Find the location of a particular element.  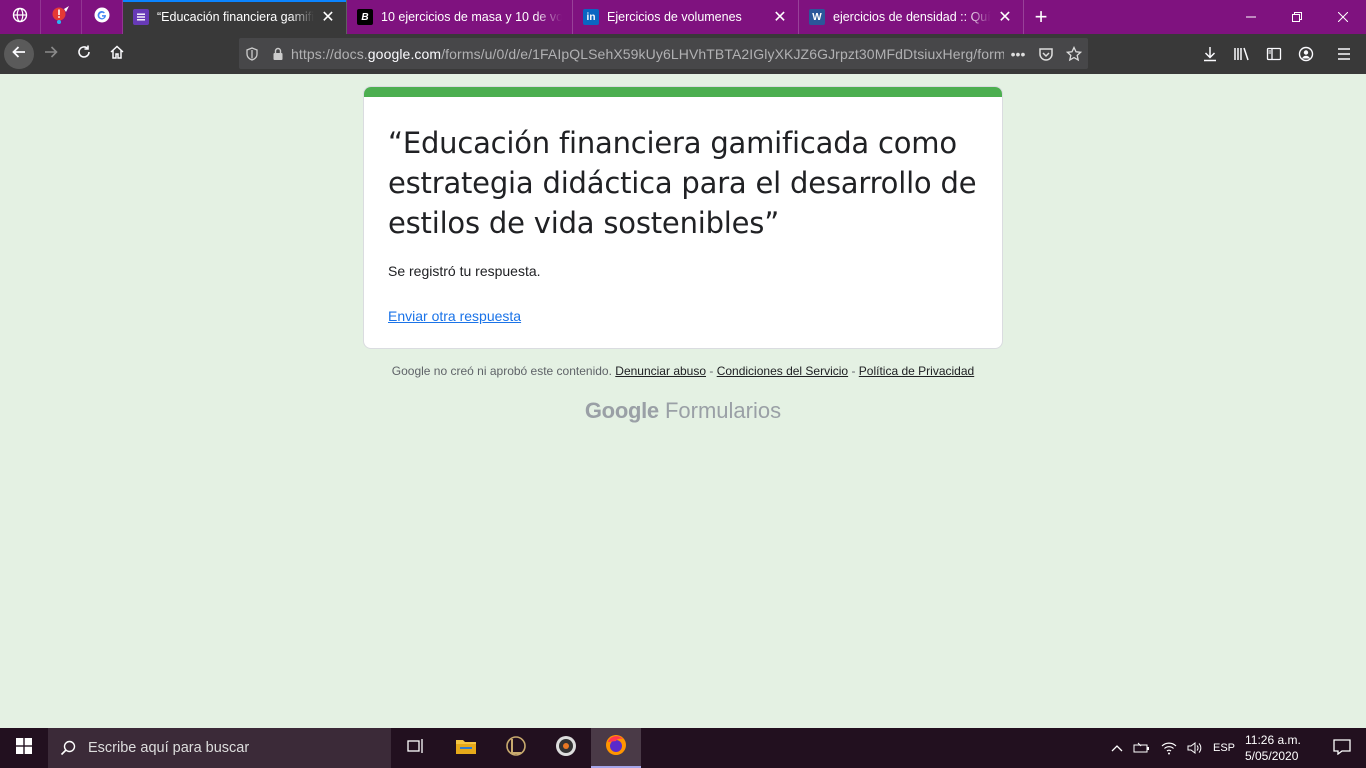

globe-icon is located at coordinates (20, 17).